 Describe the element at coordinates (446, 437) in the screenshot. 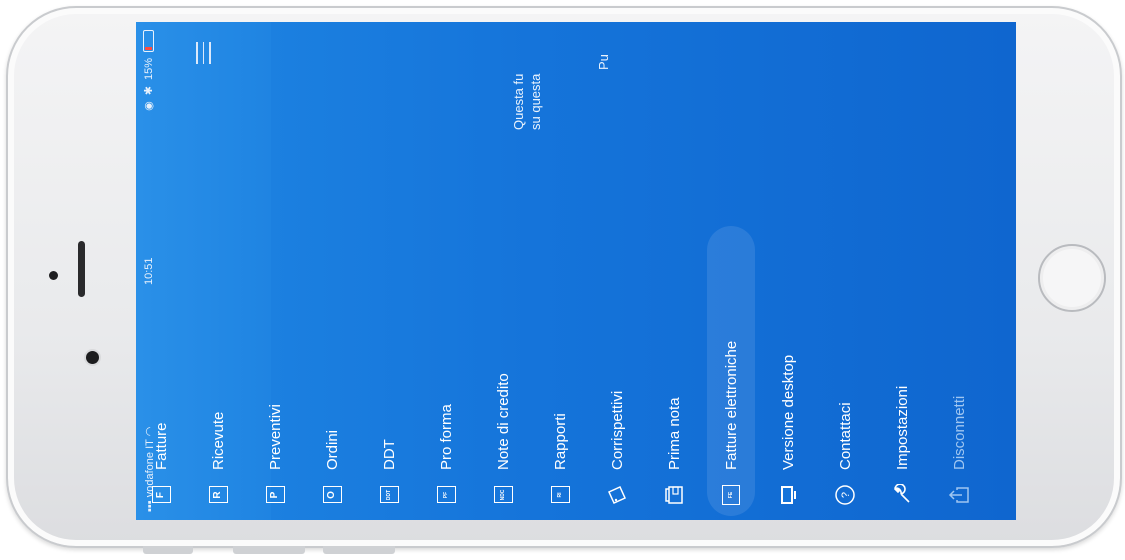

I see `menu-item-label: Pro forma` at that location.